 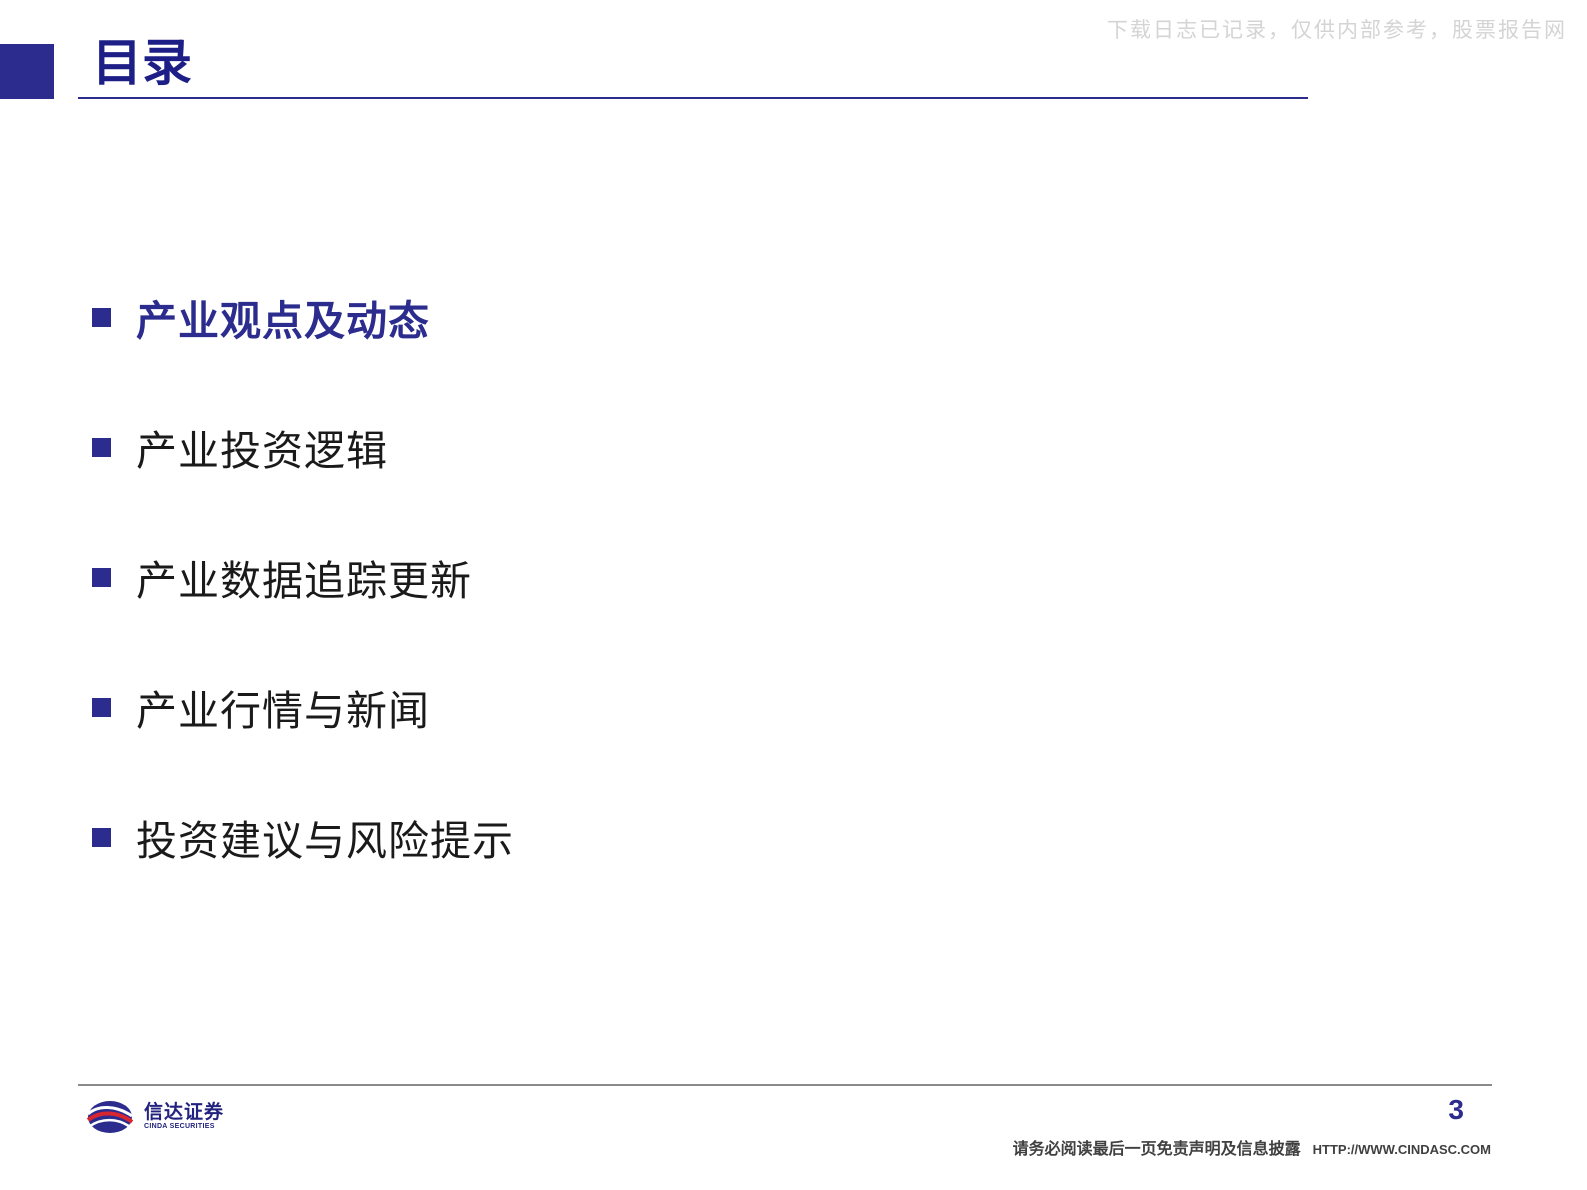 What do you see at coordinates (184, 1112) in the screenshot?
I see `logo-chinese-name: 信达证券` at bounding box center [184, 1112].